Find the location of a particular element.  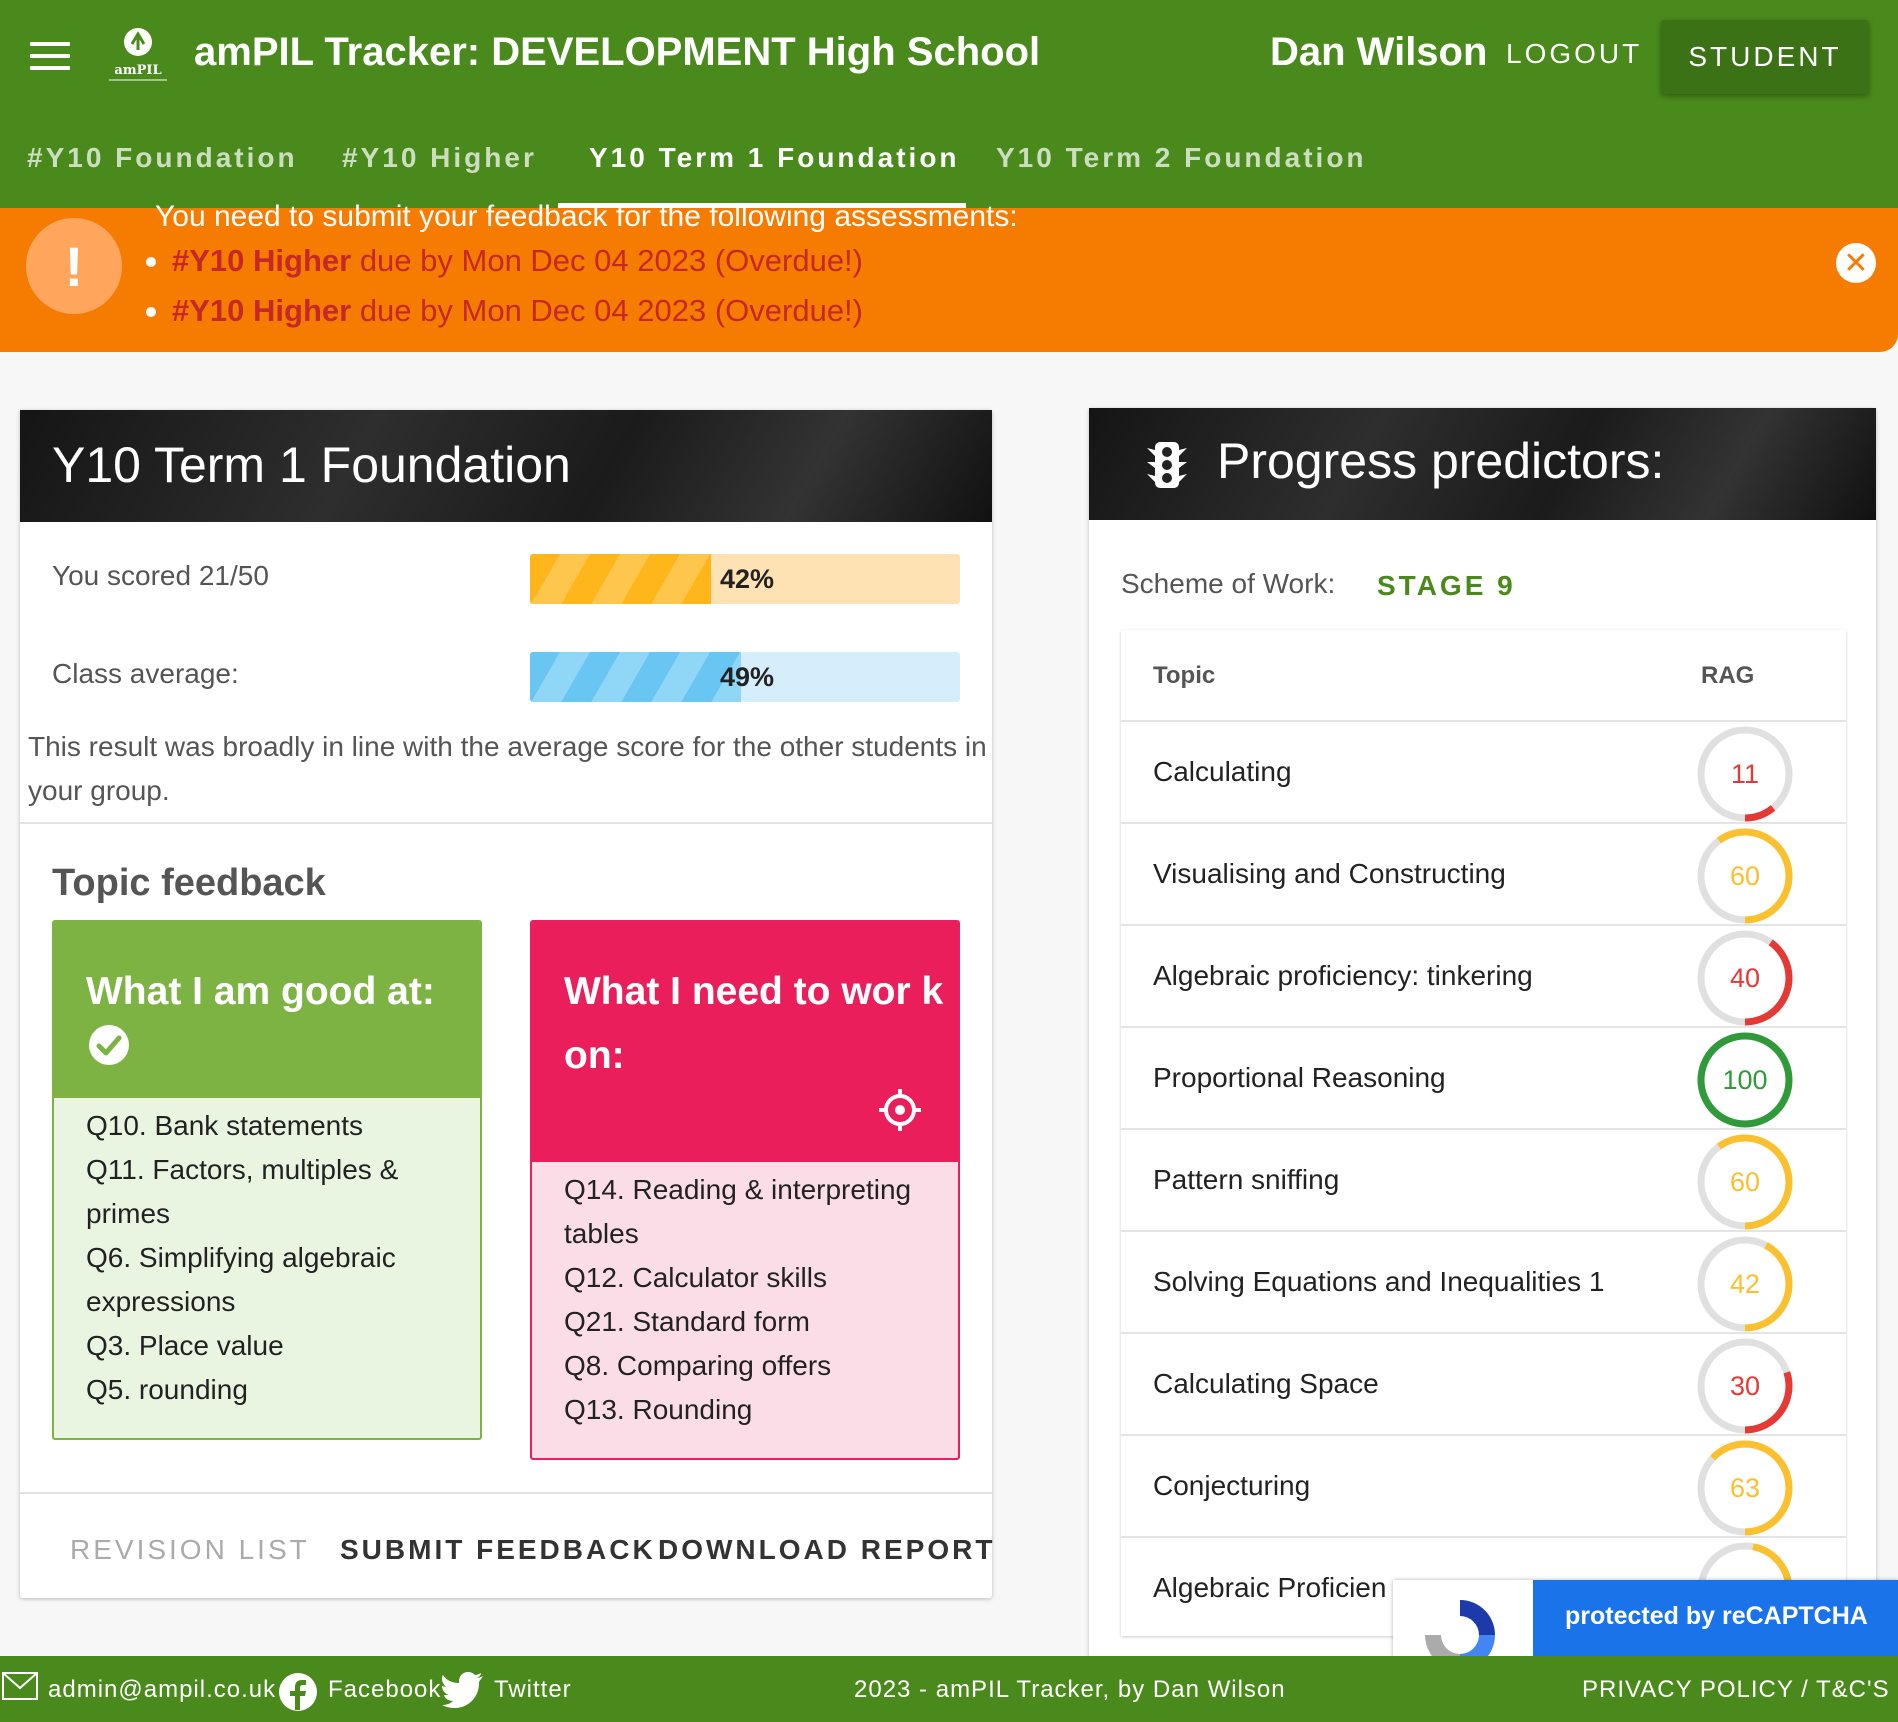

facebook-icon is located at coordinates (298, 1692).